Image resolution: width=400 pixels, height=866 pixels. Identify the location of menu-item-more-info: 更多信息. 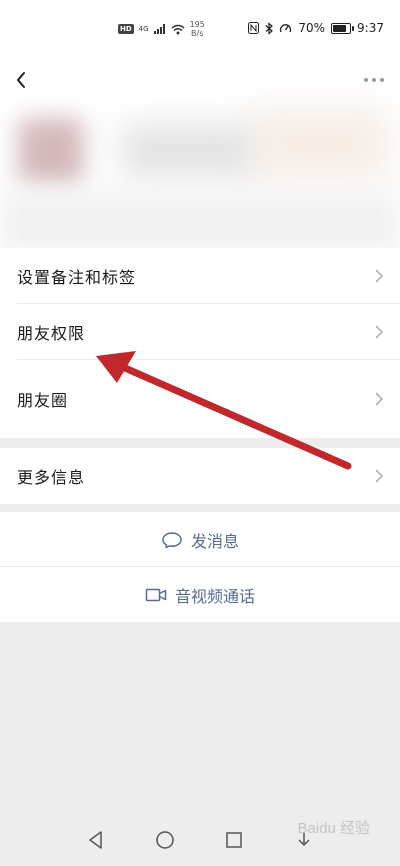
(200, 476).